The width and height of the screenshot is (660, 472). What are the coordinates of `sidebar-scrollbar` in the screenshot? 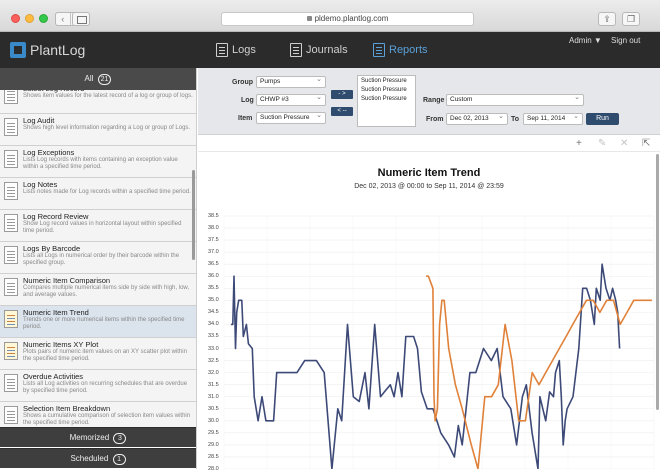 It's located at (193, 215).